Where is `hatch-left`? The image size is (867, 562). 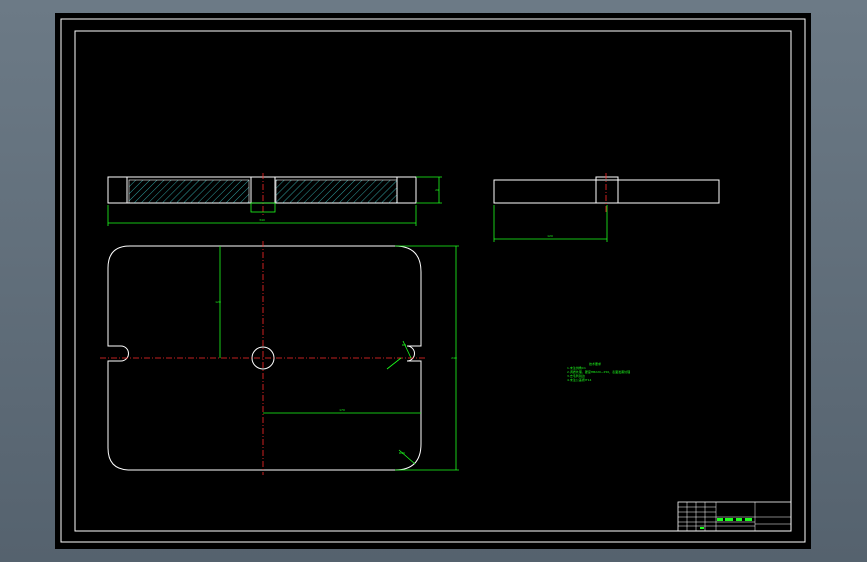
hatch-left is located at coordinates (189, 191).